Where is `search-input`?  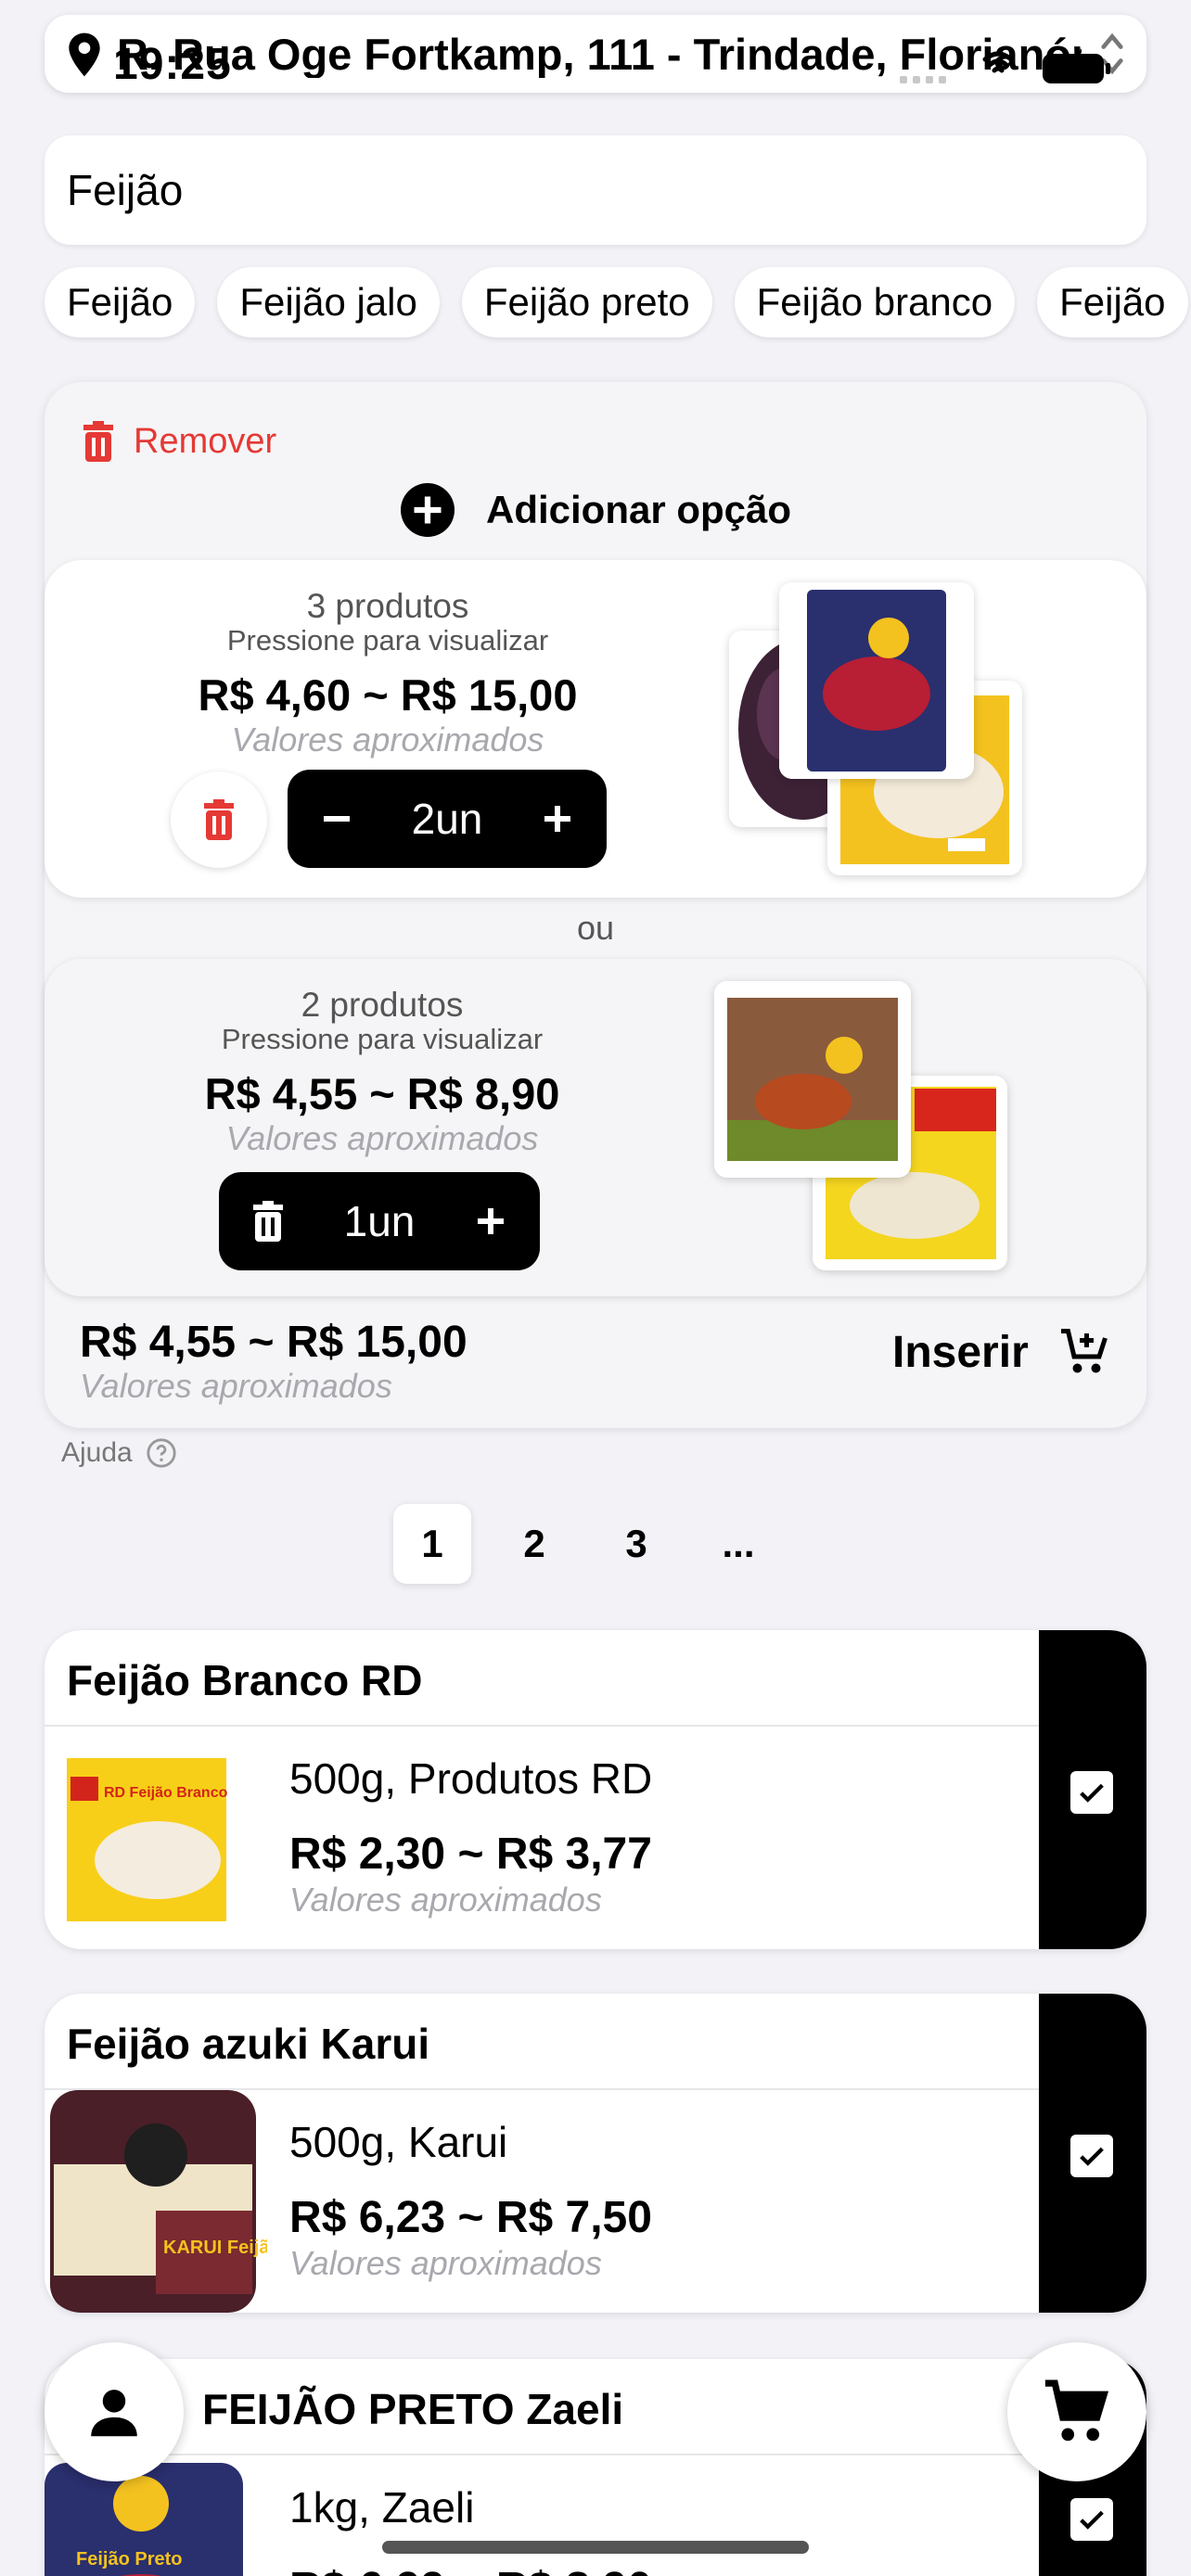
search-input is located at coordinates (595, 190).